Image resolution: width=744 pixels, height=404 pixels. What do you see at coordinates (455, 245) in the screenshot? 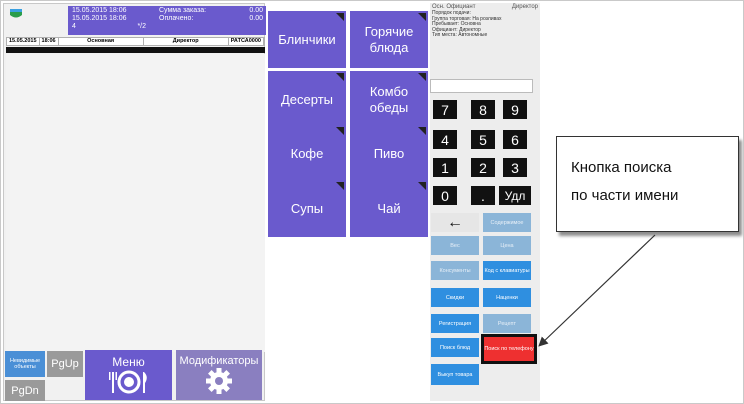
I see `weight-button: Вес` at bounding box center [455, 245].